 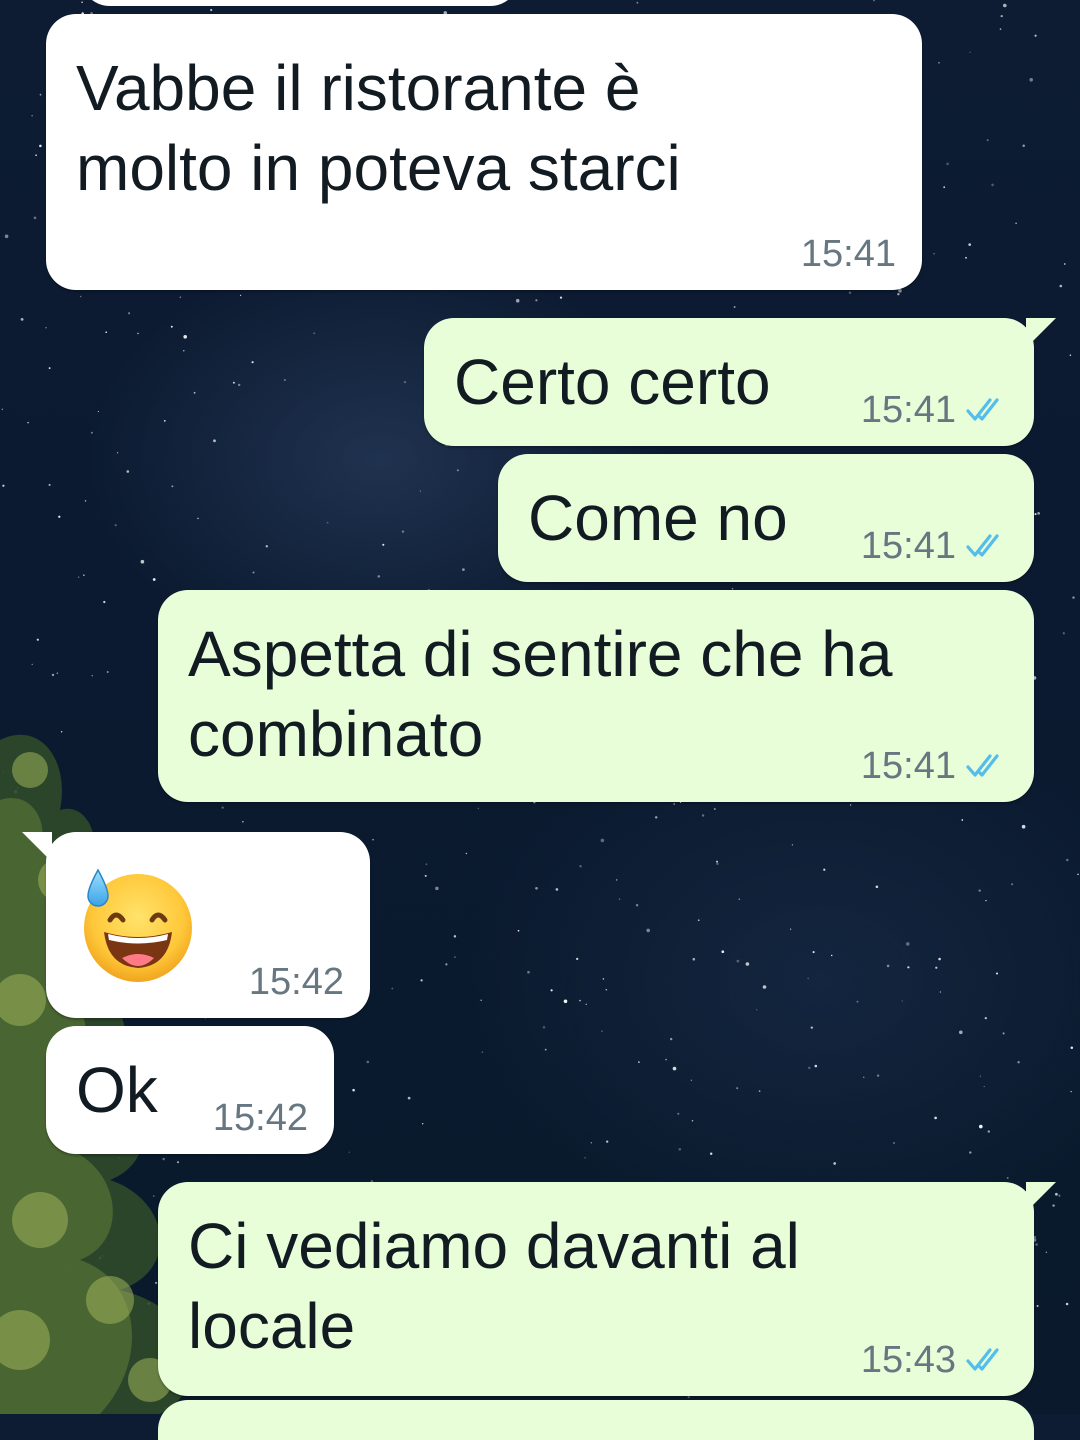 I want to click on message-incoming: Ok 15:42, so click(x=190, y=1090).